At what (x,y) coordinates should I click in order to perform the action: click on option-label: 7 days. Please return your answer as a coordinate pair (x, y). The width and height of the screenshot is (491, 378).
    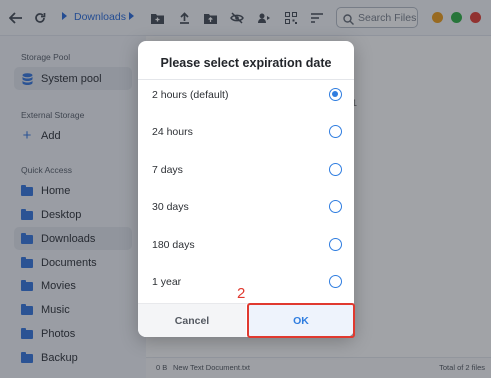
    Looking at the image, I should click on (167, 170).